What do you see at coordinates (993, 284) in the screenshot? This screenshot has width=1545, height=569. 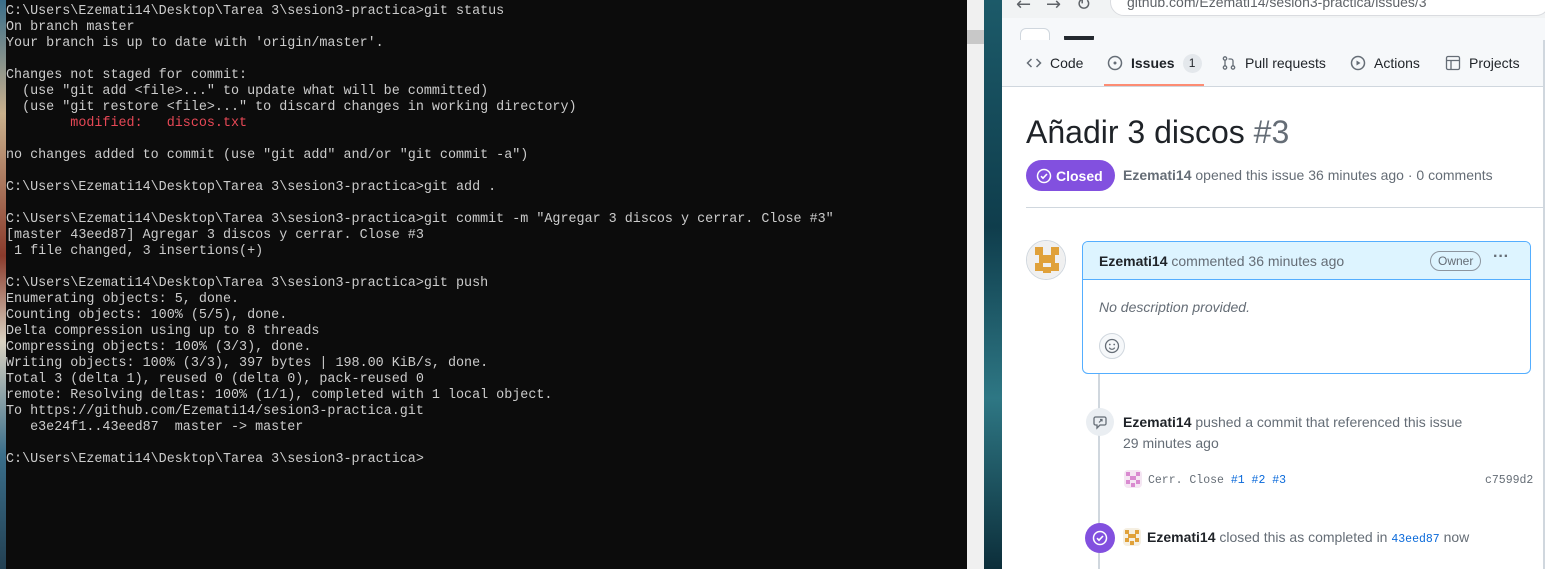 I see `desktop-wallpaper` at bounding box center [993, 284].